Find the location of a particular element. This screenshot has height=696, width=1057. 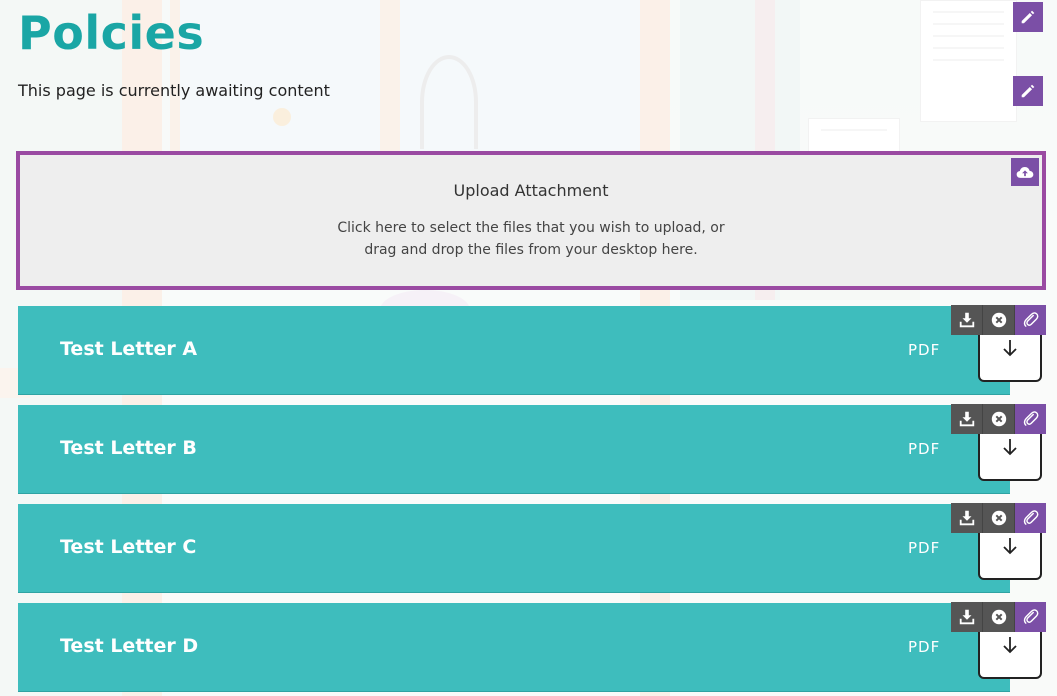

attachment-item: Test Letter A PDF is located at coordinates (537, 350).